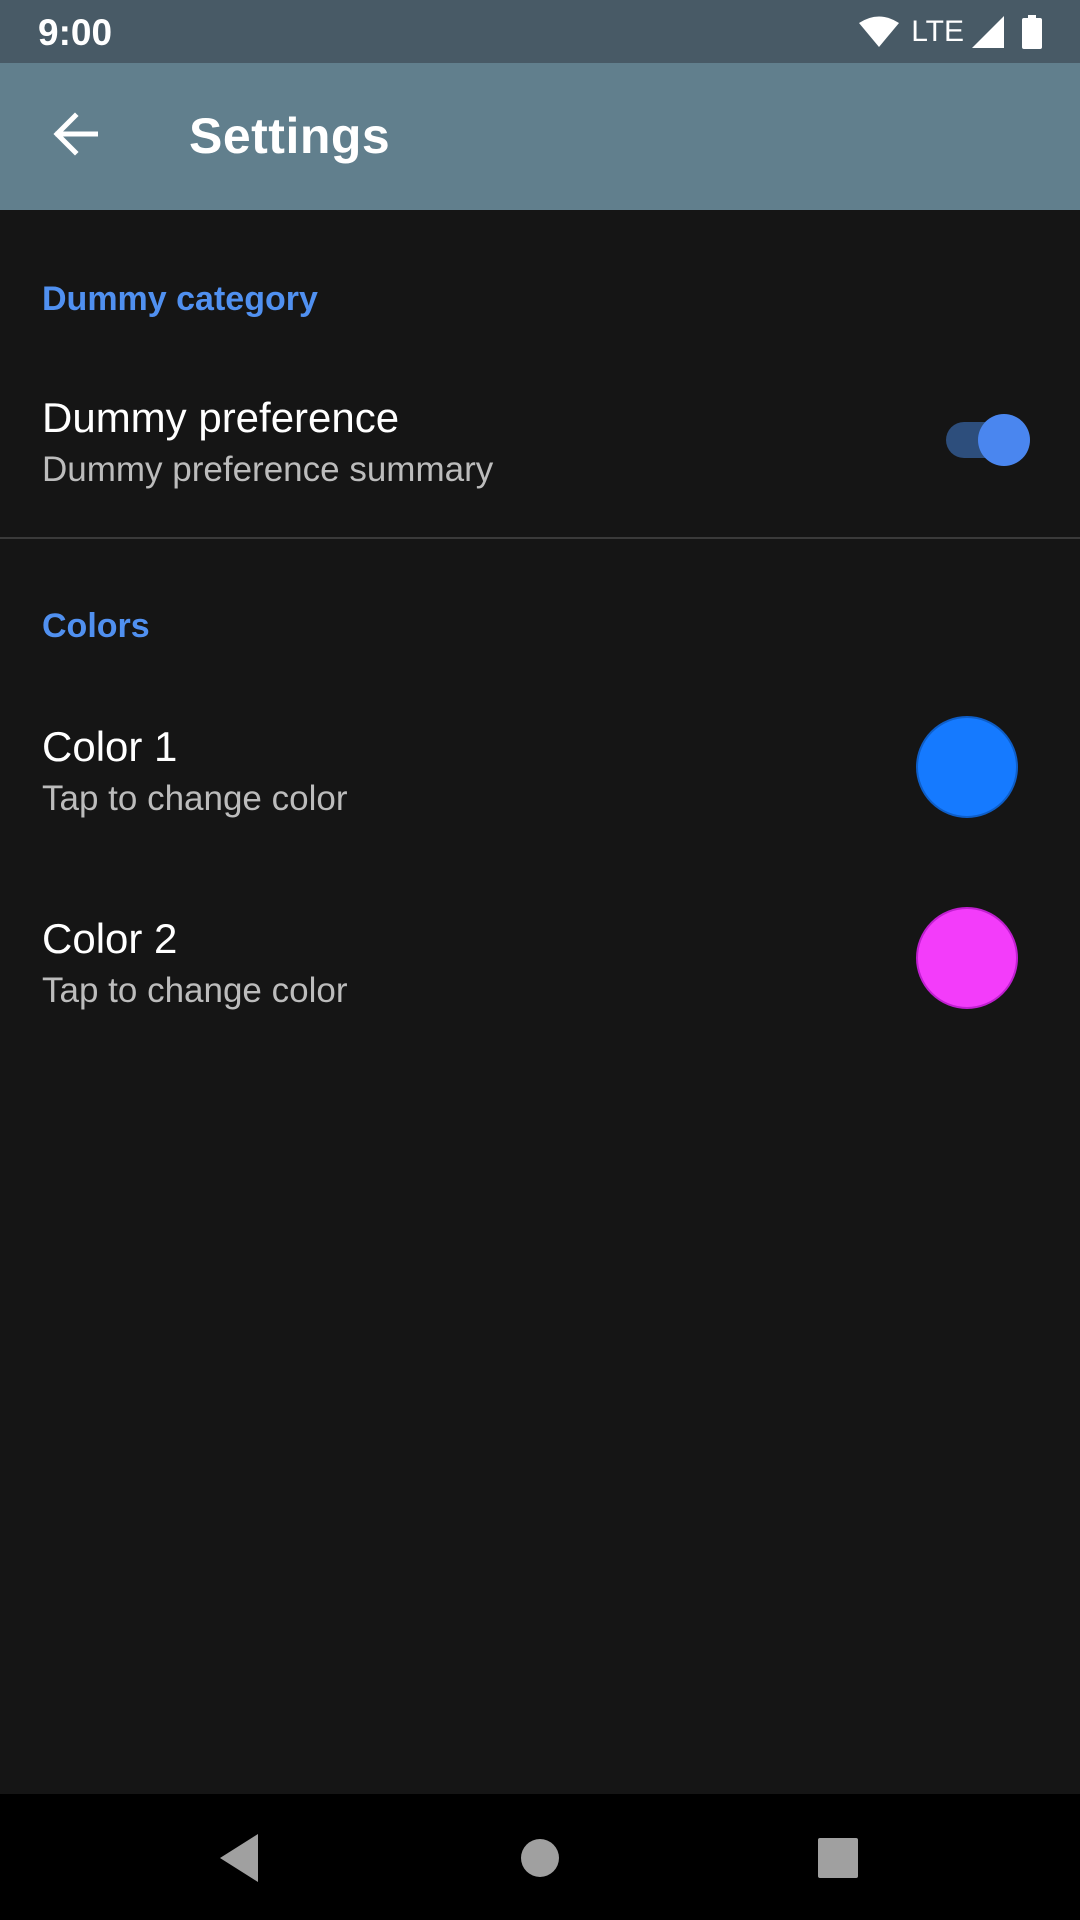 The width and height of the screenshot is (1080, 1920). I want to click on status-bar: 9:00 LTE, so click(540, 31).